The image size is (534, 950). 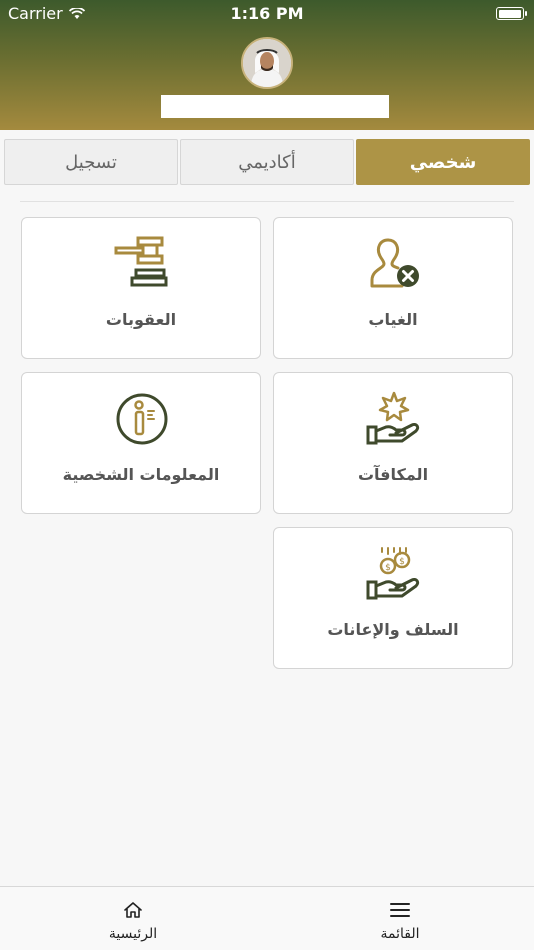 I want to click on status-bar: Carrier 1:16 PM, so click(x=267, y=14).